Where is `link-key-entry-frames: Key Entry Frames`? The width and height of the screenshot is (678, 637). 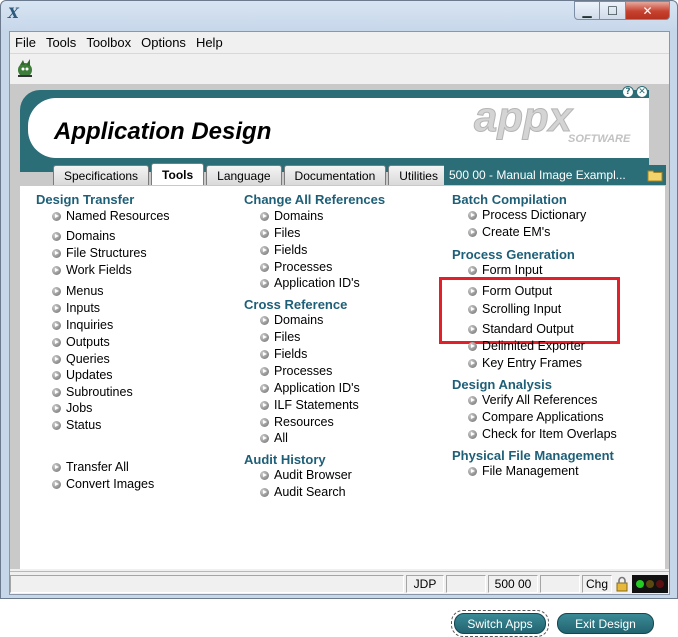 link-key-entry-frames: Key Entry Frames is located at coordinates (525, 363).